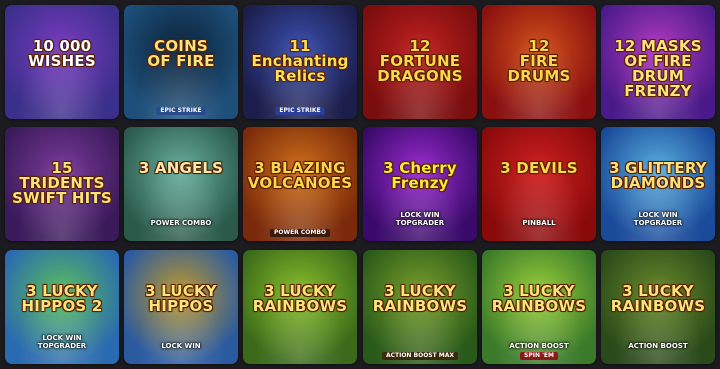 This screenshot has height=369, width=720. I want to click on game-badge: POWER COMBO, so click(300, 233).